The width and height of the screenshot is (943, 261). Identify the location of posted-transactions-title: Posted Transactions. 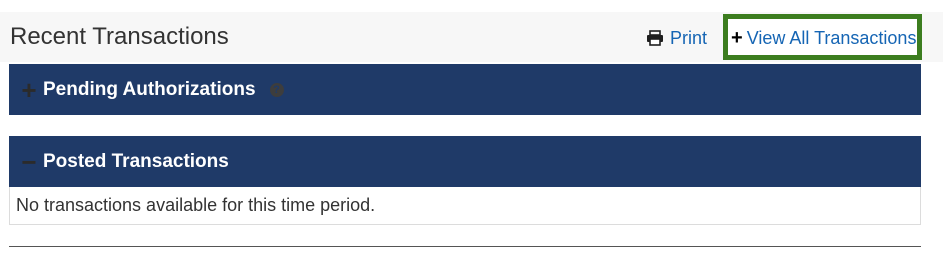
(136, 161).